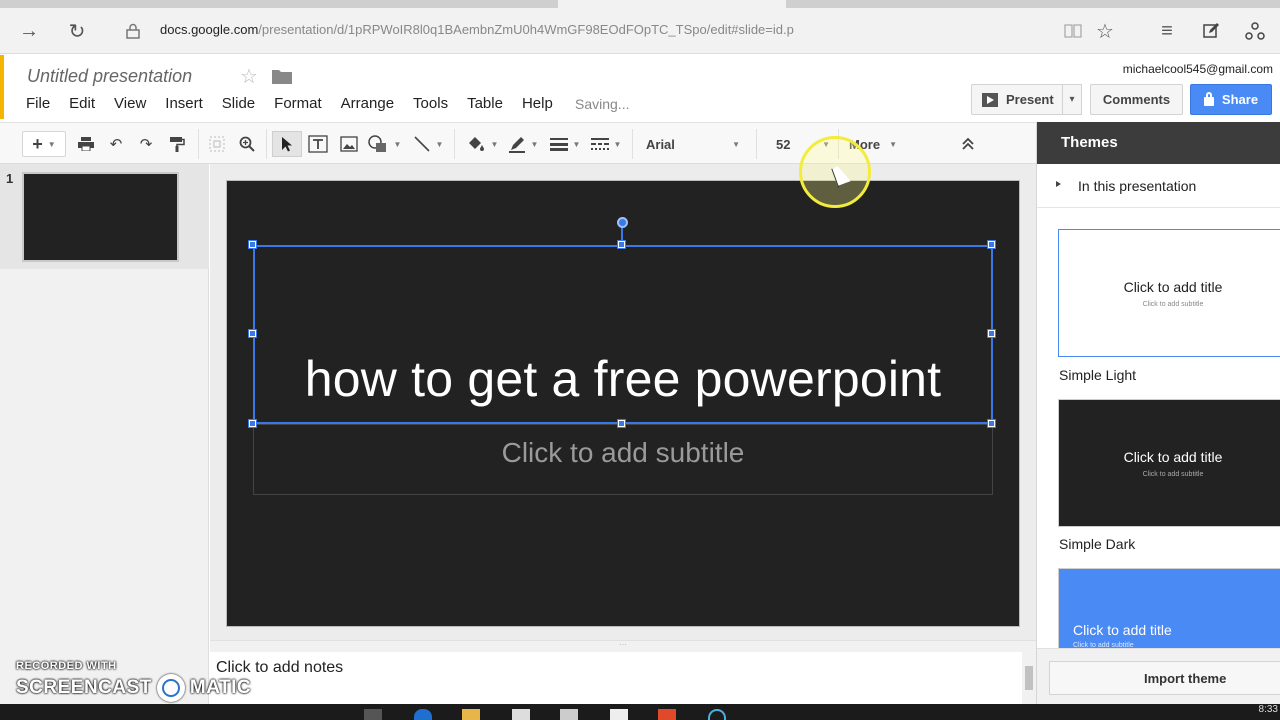  Describe the element at coordinates (1169, 463) in the screenshot. I see `theme-simple-dark: Click to add title Click to add subtitle` at that location.